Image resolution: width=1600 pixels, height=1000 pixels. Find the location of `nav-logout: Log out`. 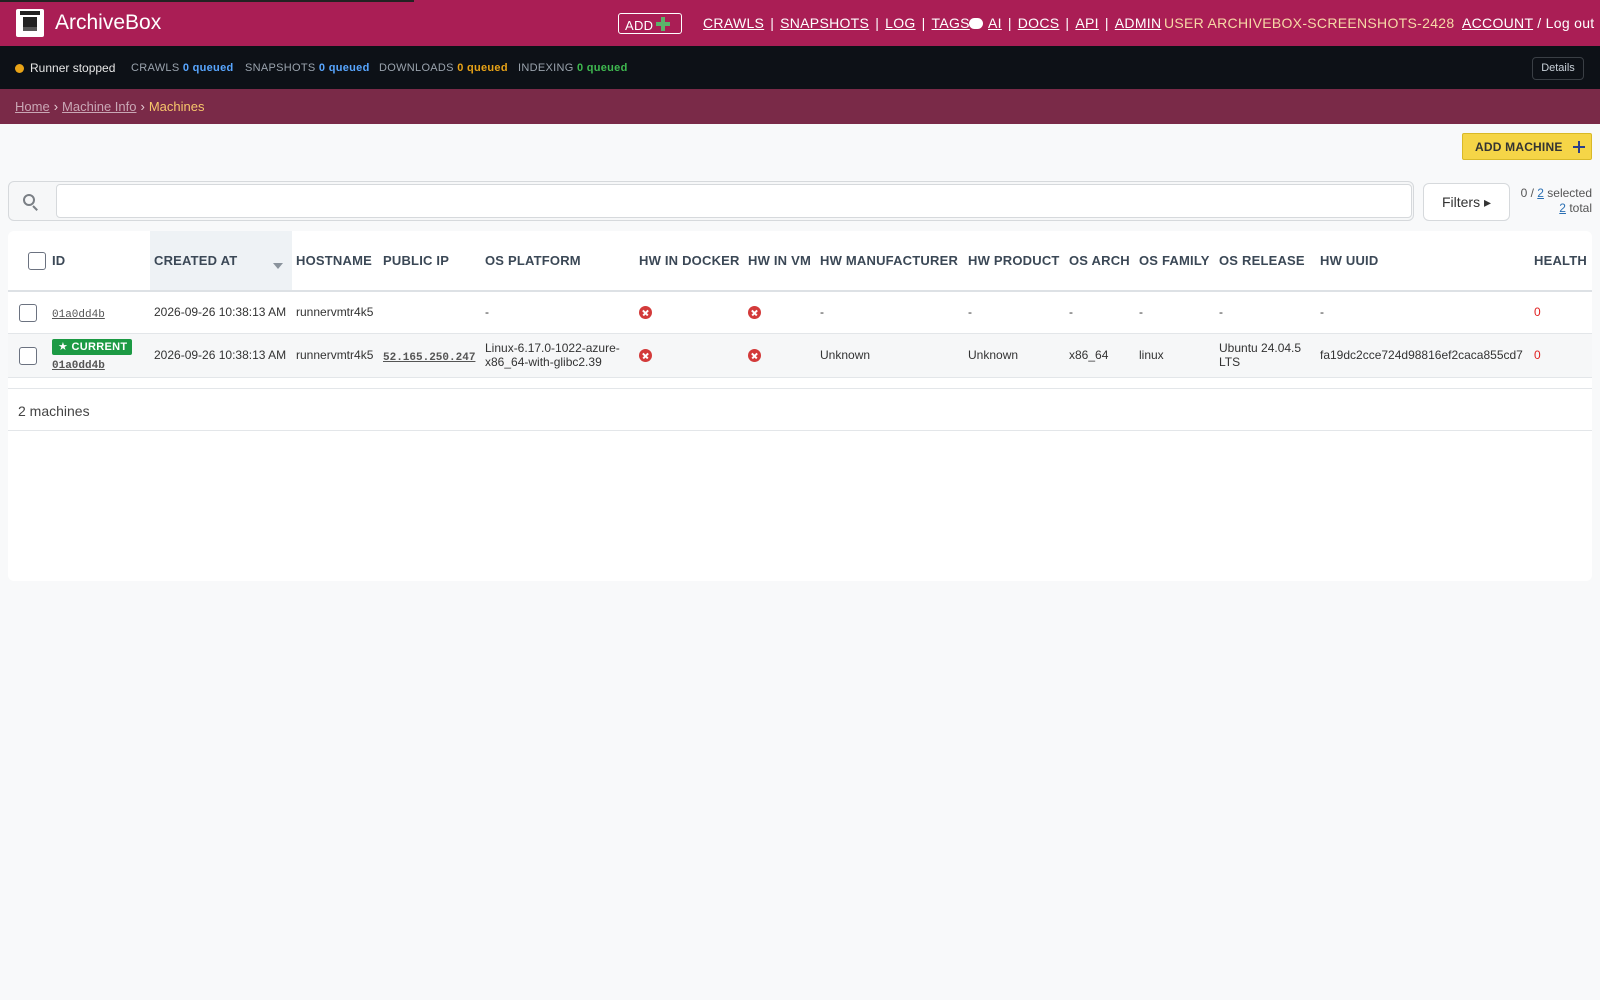

nav-logout: Log out is located at coordinates (1570, 23).